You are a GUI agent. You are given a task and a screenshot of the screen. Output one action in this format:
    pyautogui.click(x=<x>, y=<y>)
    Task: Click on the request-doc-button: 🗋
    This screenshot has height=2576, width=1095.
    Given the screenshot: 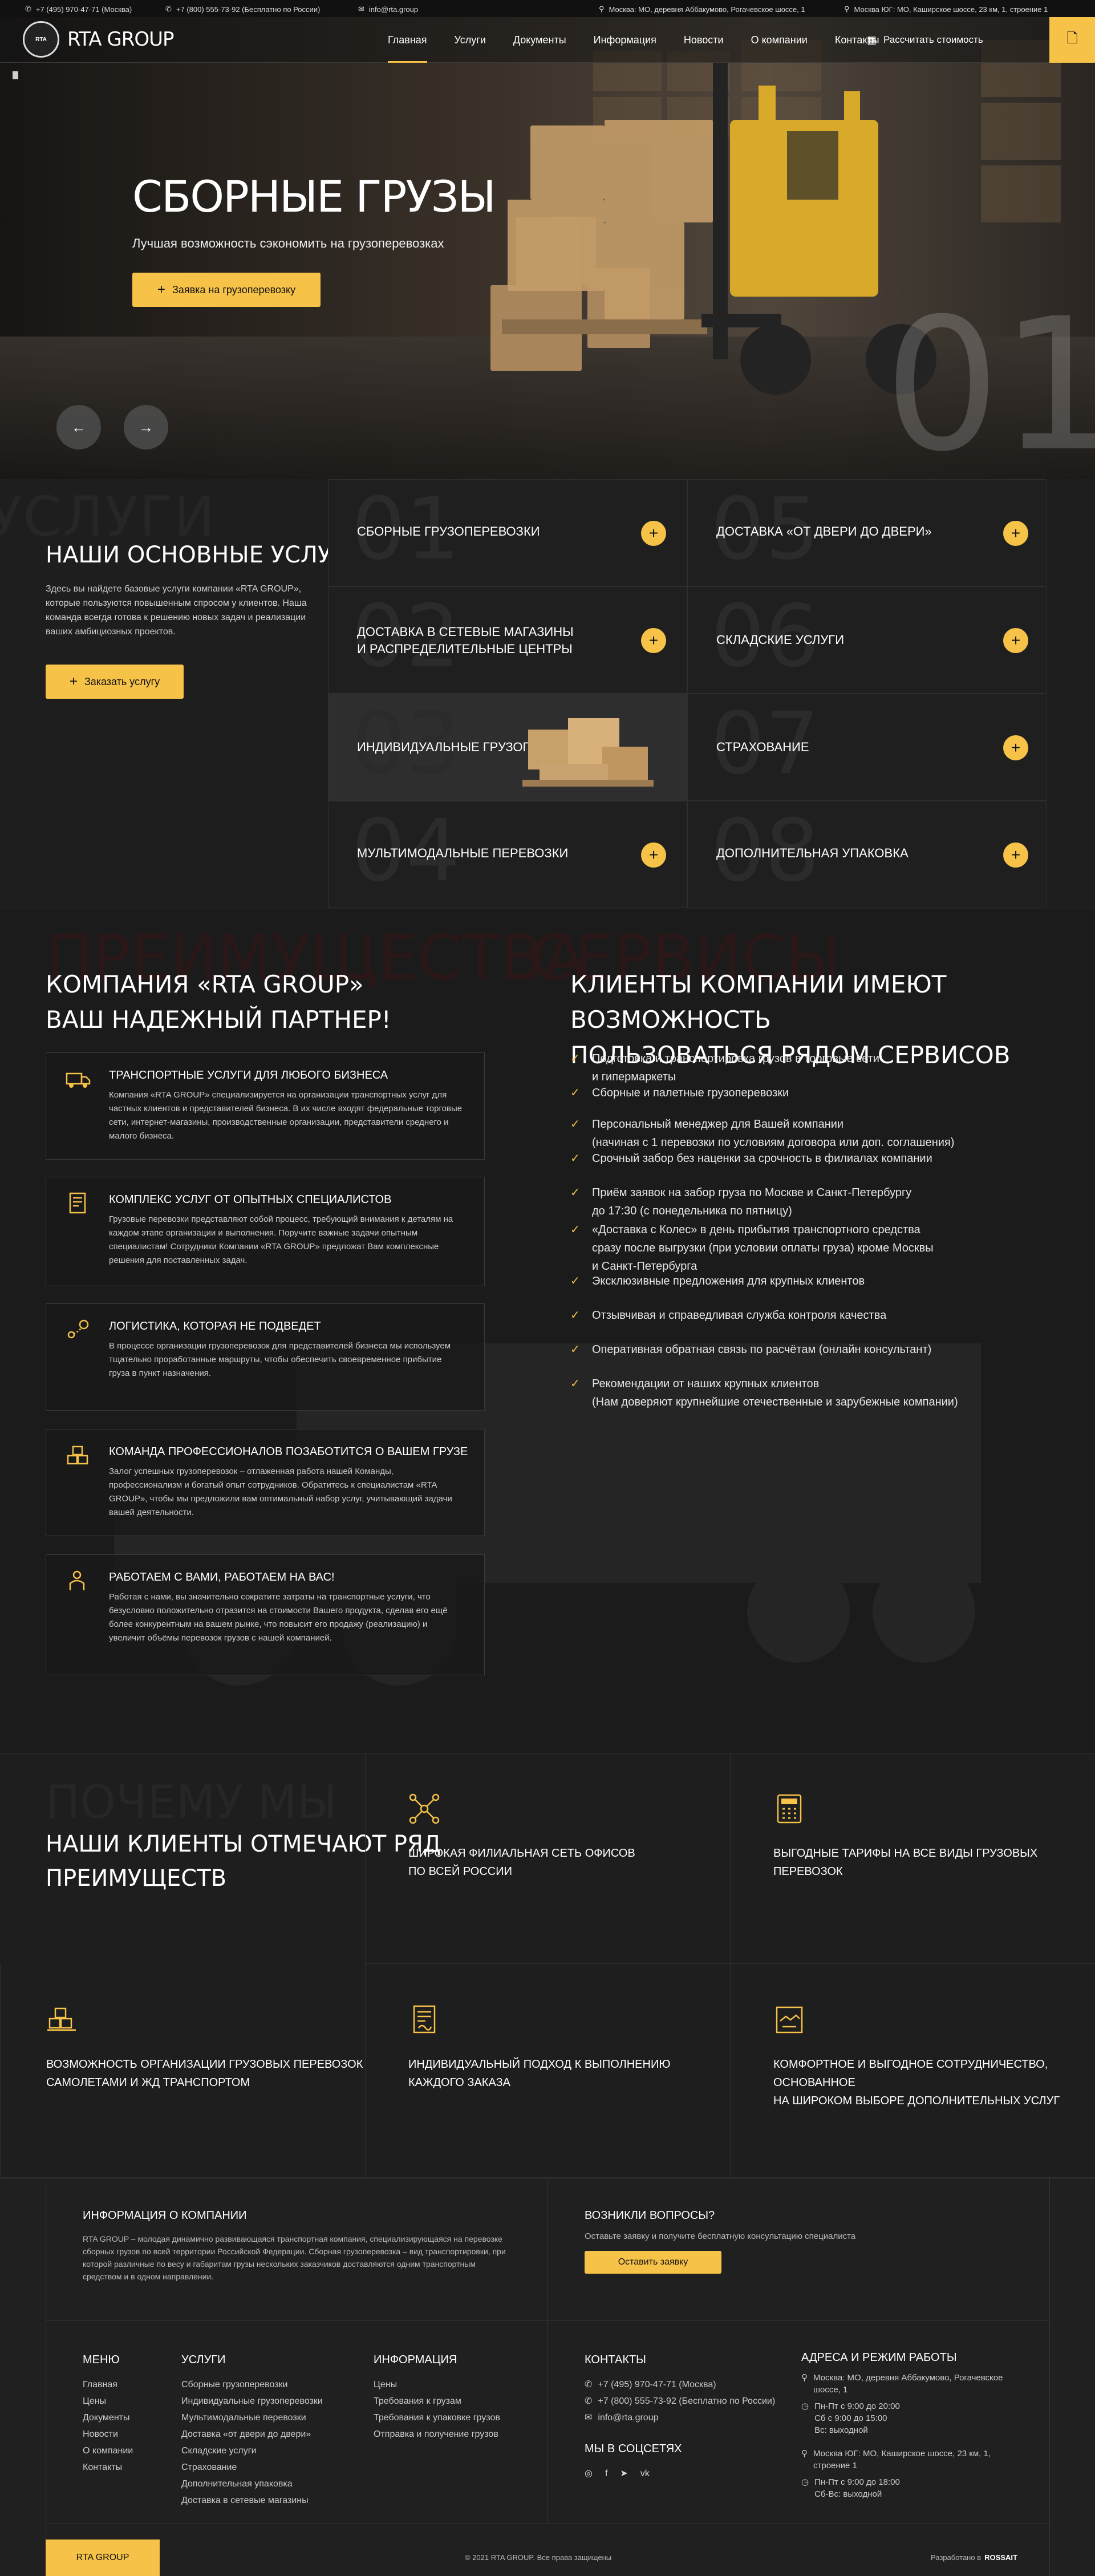 What is the action you would take?
    pyautogui.click(x=1072, y=40)
    